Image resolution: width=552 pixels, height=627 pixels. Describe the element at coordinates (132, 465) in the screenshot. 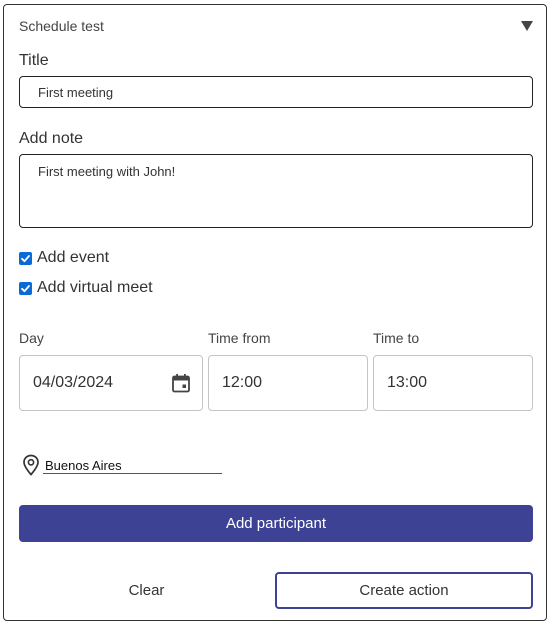

I see `location-input: Buenos Aires` at that location.